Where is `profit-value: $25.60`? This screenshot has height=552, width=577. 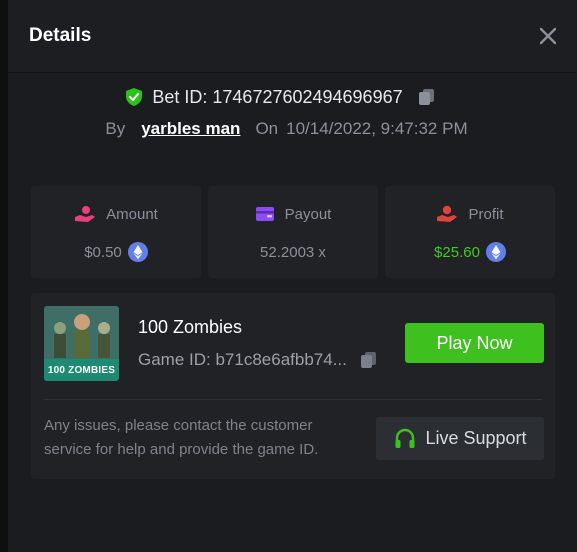
profit-value: $25.60 is located at coordinates (457, 252).